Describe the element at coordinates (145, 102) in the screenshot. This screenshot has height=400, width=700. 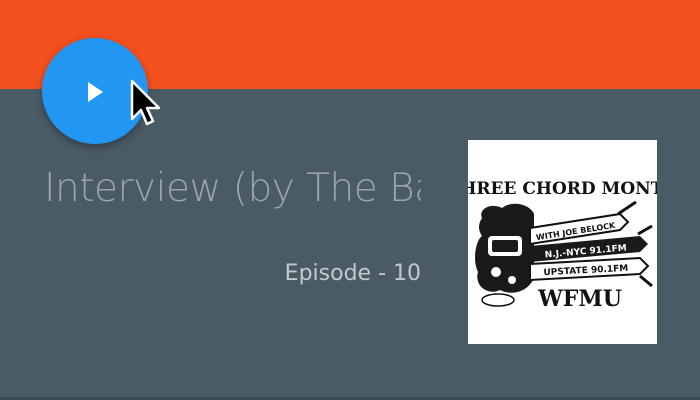
I see `mouse-pointer-icon` at that location.